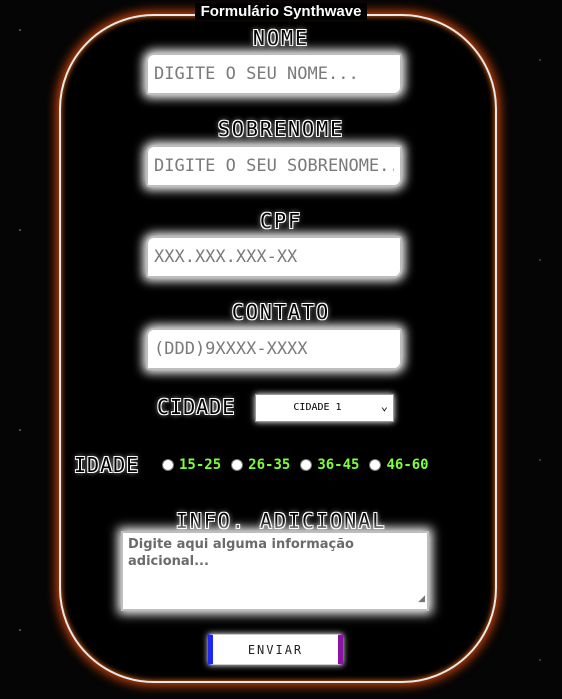 This screenshot has height=699, width=562. Describe the element at coordinates (196, 407) in the screenshot. I see `cidade-label: CIDADE` at that location.